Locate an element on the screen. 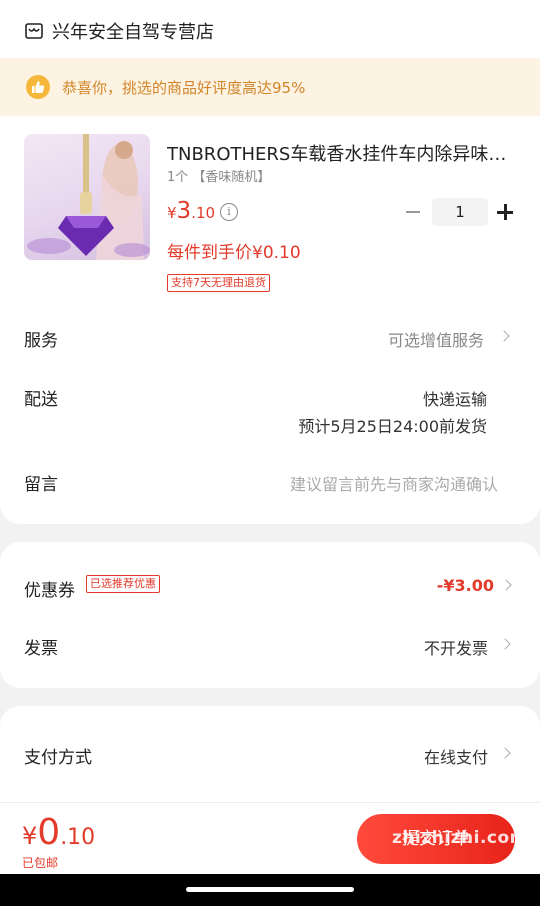  price-symbol: ¥ is located at coordinates (172, 213).